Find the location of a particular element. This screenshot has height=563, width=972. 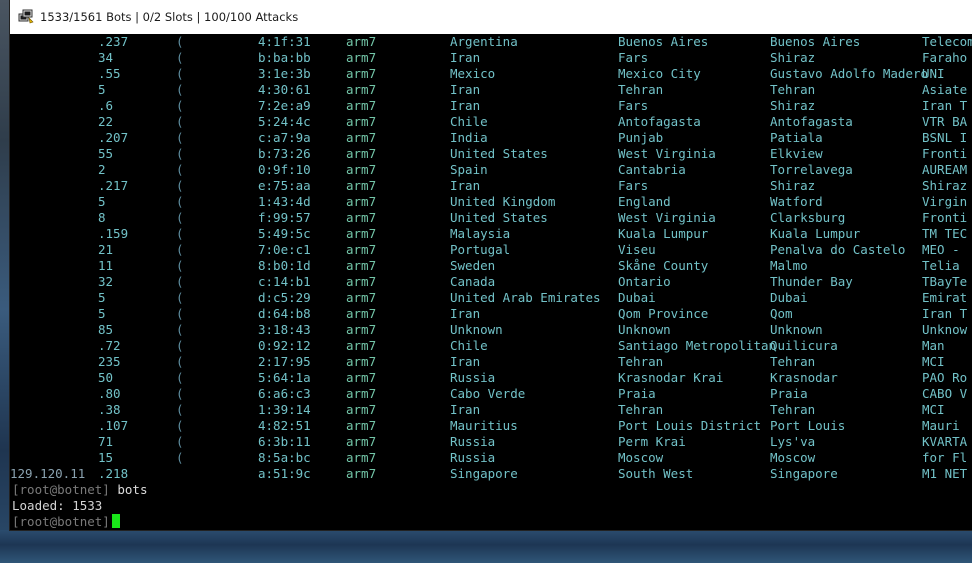

bot-isp-cell: Emirat is located at coordinates (945, 297).